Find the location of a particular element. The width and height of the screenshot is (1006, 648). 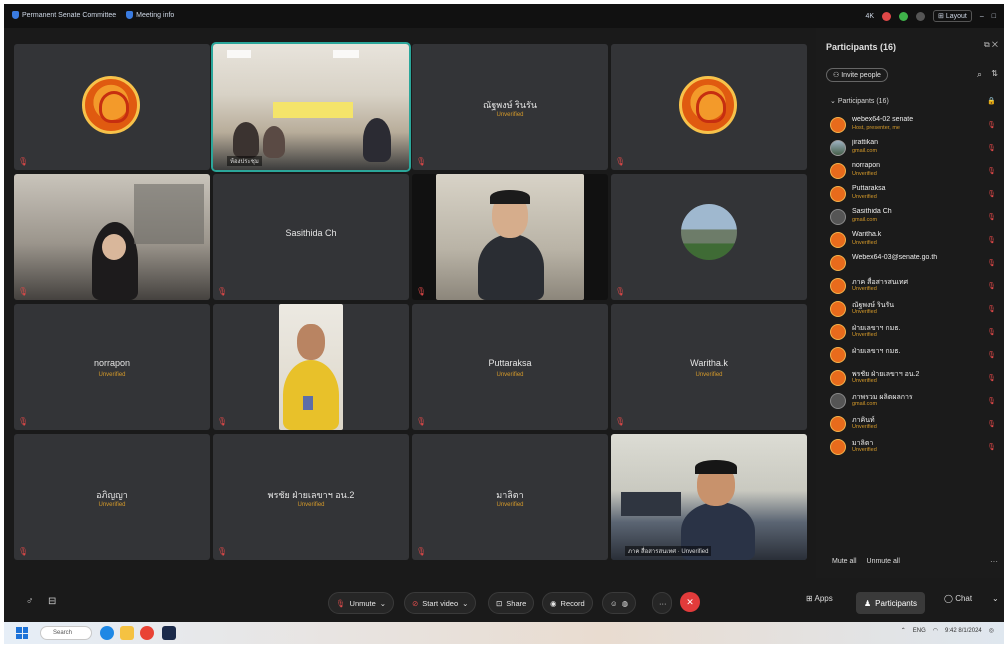

share-button: ⊡ Share is located at coordinates (511, 603).